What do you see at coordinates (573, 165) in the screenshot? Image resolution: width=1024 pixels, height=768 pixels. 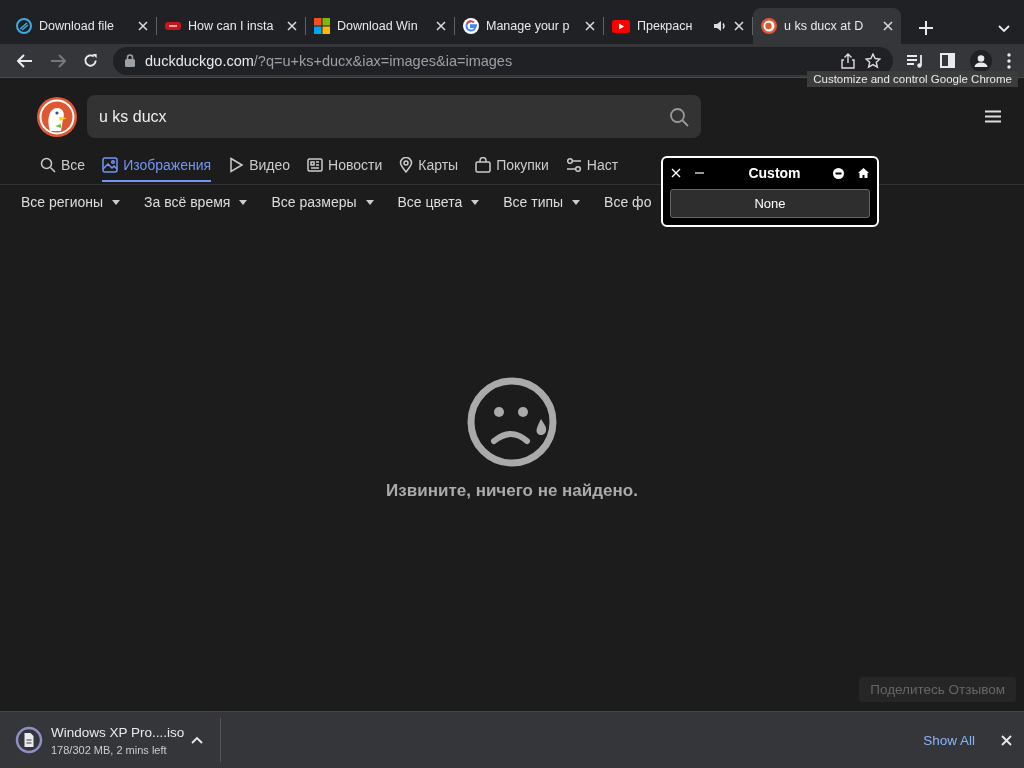 I see `sliders-icon` at bounding box center [573, 165].